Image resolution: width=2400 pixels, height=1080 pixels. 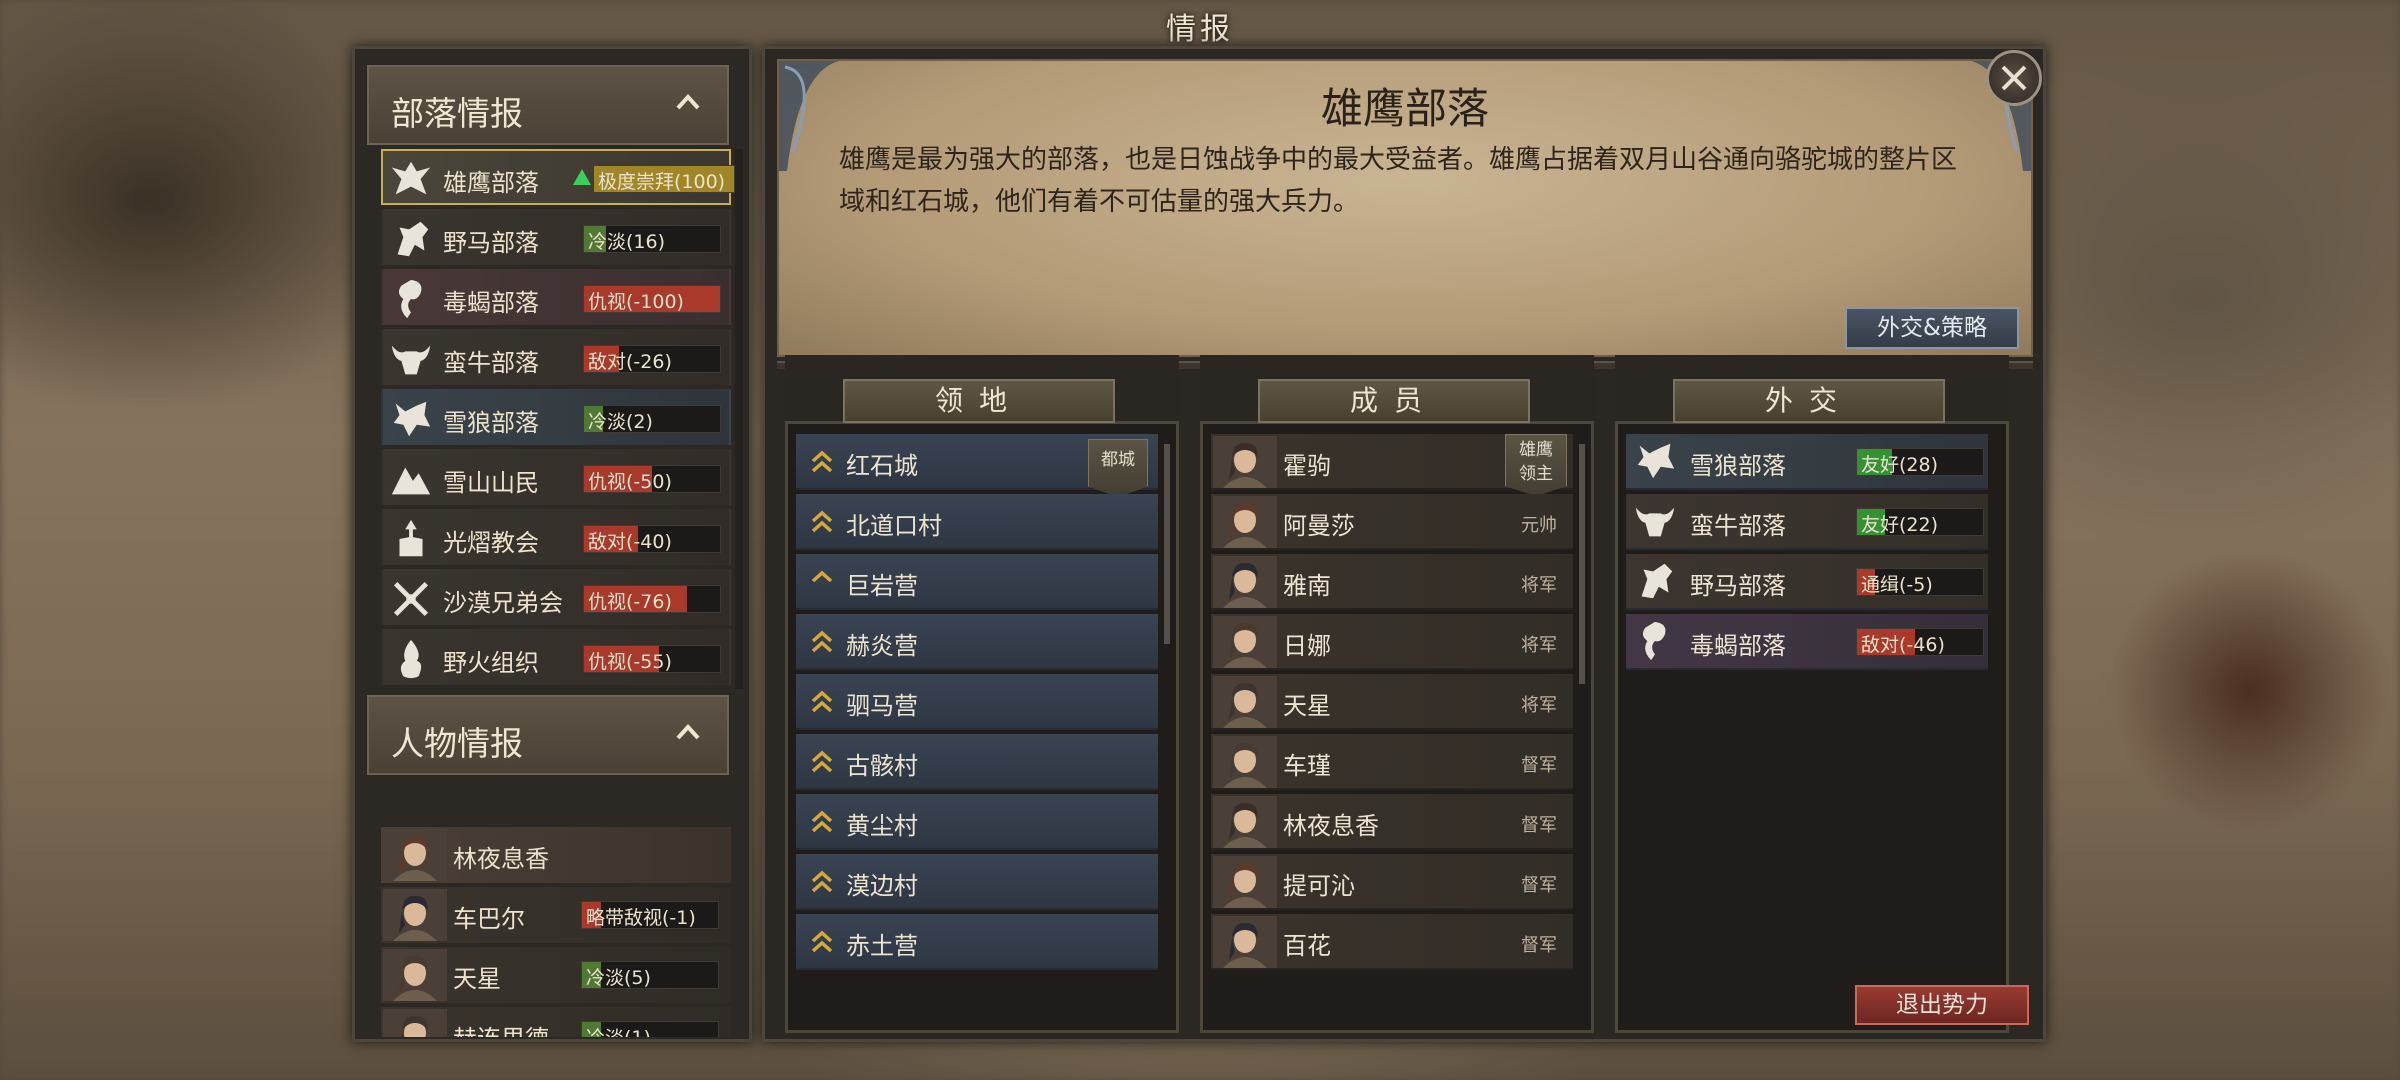 I want to click on territory-item: 赫炎营, so click(x=977, y=642).